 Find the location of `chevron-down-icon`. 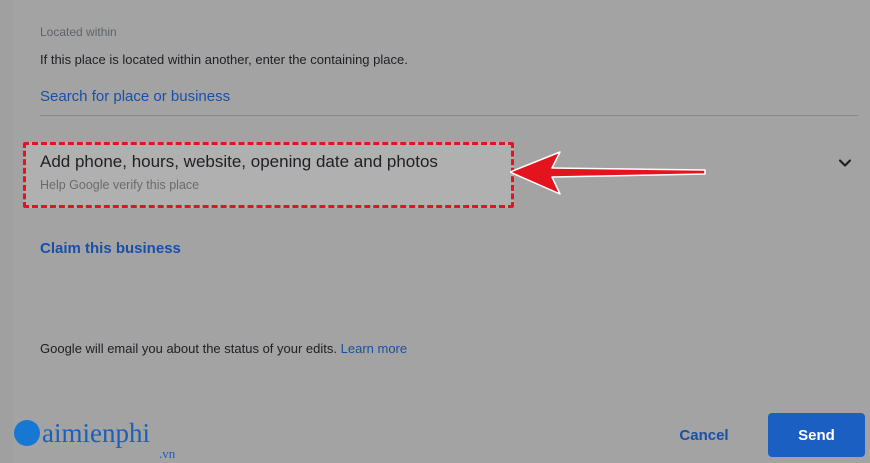

chevron-down-icon is located at coordinates (845, 163).